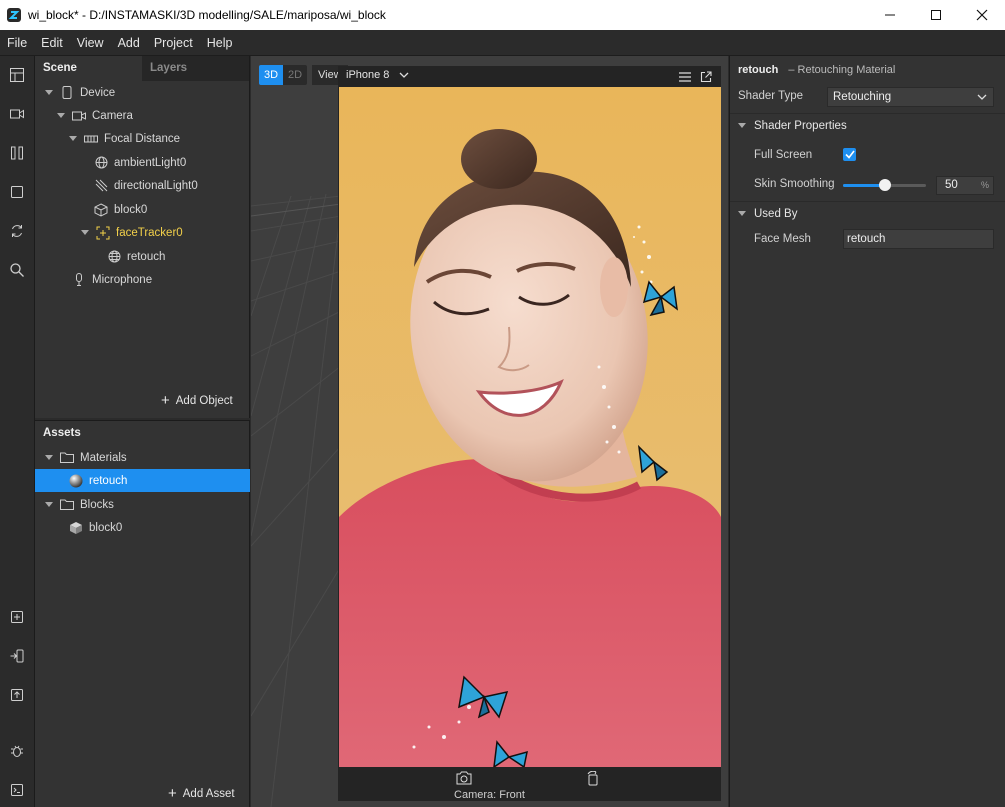 This screenshot has width=1005, height=807. Describe the element at coordinates (52, 43) in the screenshot. I see `menu-edit: Edit` at that location.